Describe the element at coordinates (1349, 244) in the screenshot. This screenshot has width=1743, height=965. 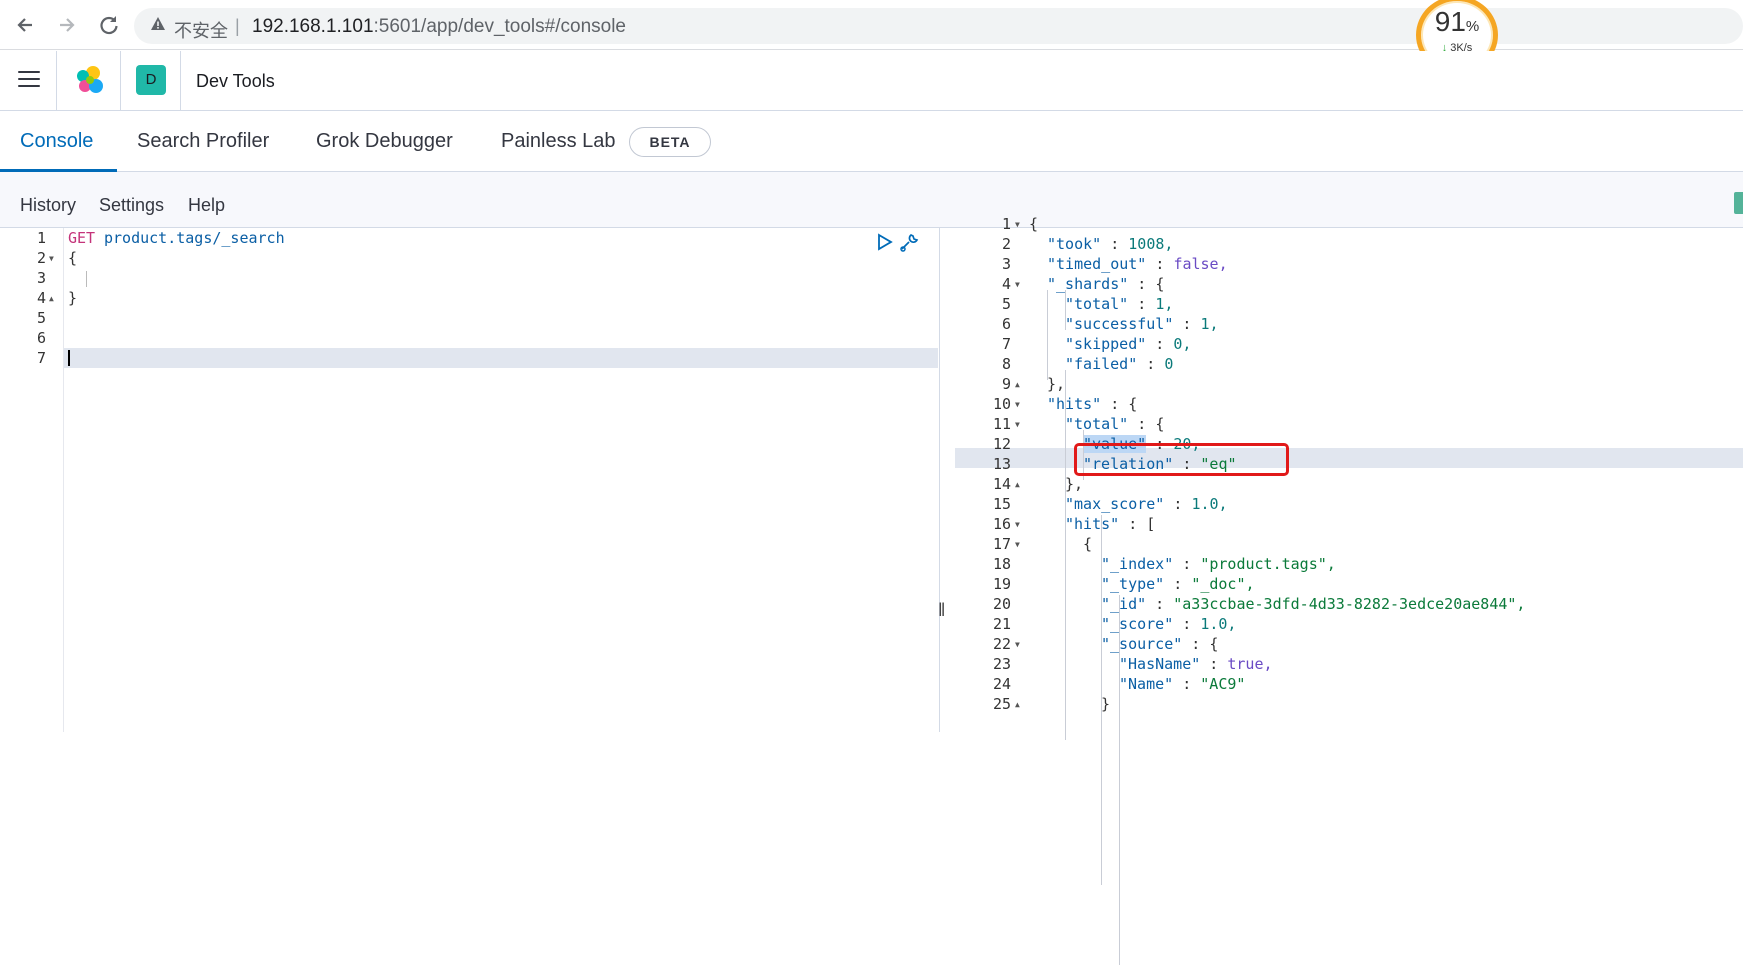
I see `response-line: 2 "took" : 1008,` at that location.